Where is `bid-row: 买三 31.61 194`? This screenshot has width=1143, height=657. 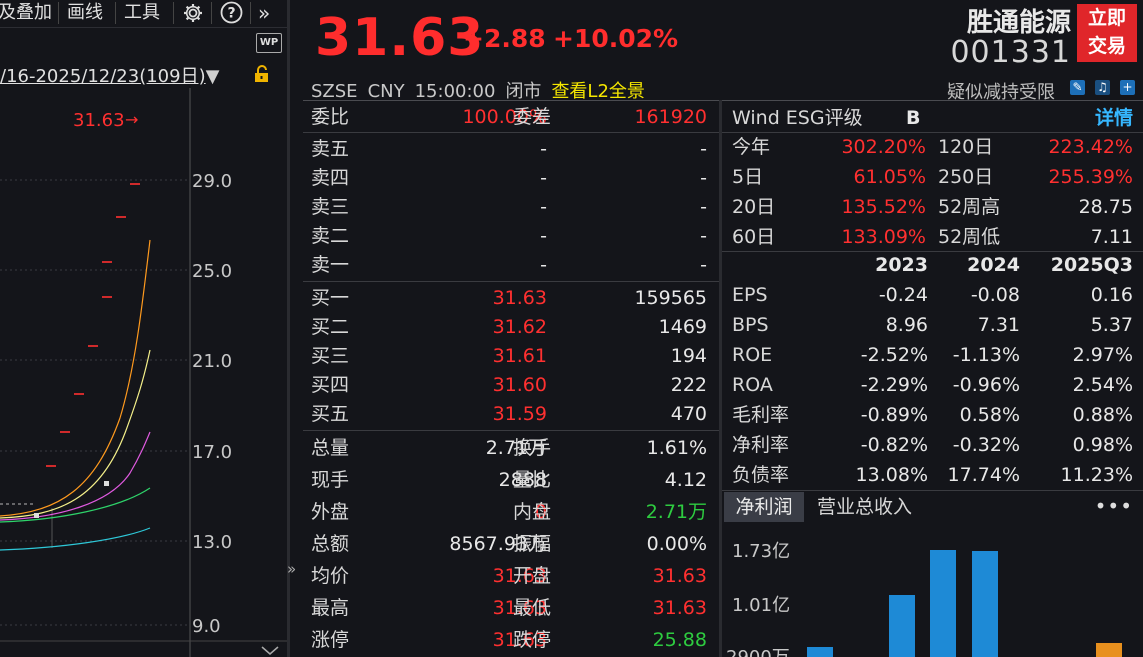
bid-row: 买三 31.61 194 is located at coordinates (511, 356).